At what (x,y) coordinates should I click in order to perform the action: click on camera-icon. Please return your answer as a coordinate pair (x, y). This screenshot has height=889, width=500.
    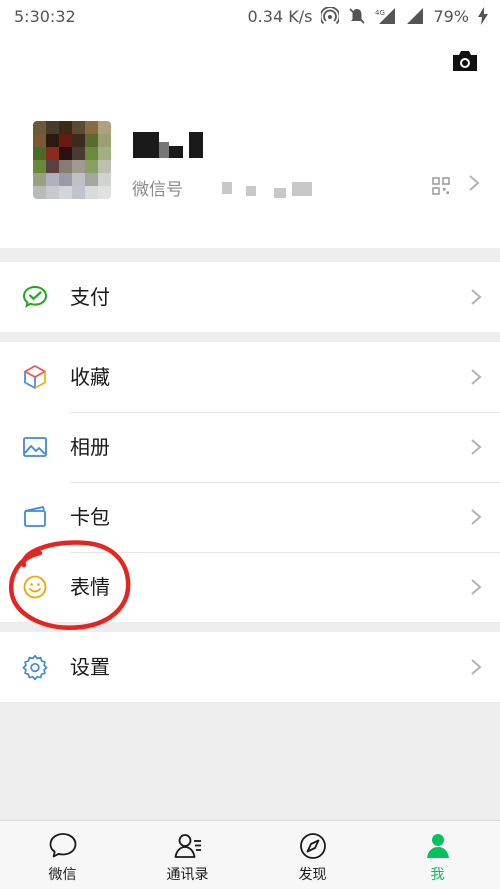
    Looking at the image, I should click on (465, 61).